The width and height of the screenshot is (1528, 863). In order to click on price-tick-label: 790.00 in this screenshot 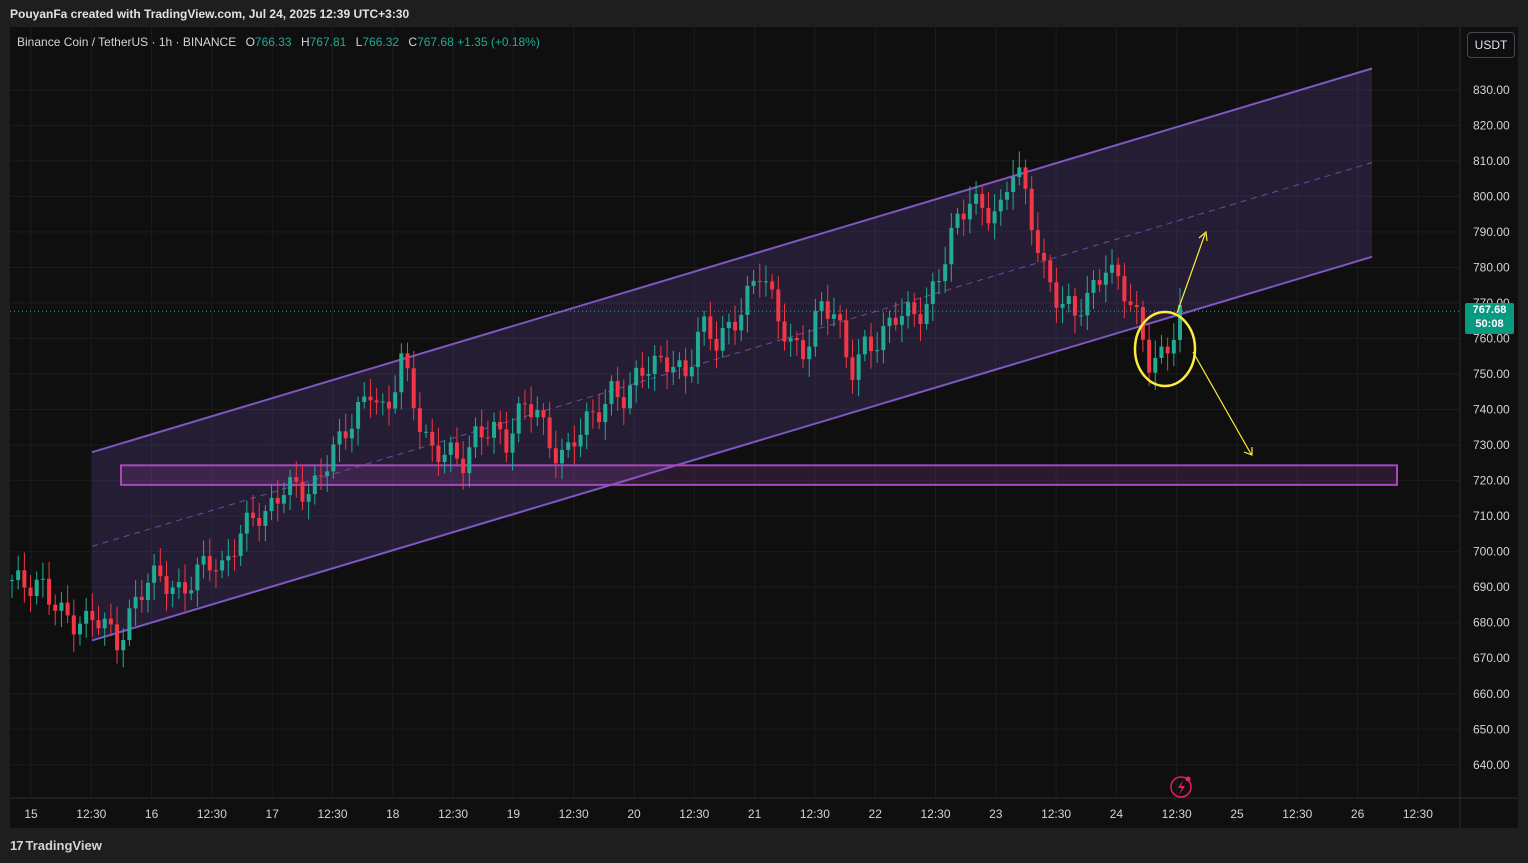, I will do `click(1491, 232)`.